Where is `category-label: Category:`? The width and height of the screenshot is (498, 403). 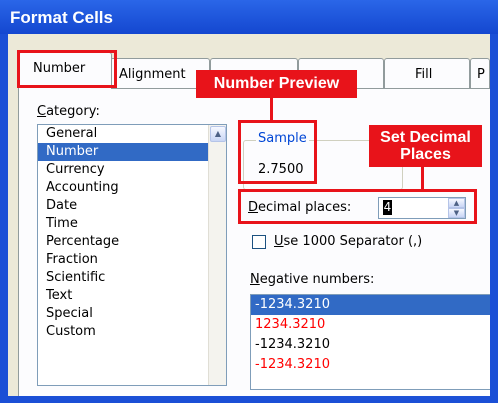 category-label: Category: is located at coordinates (68, 111).